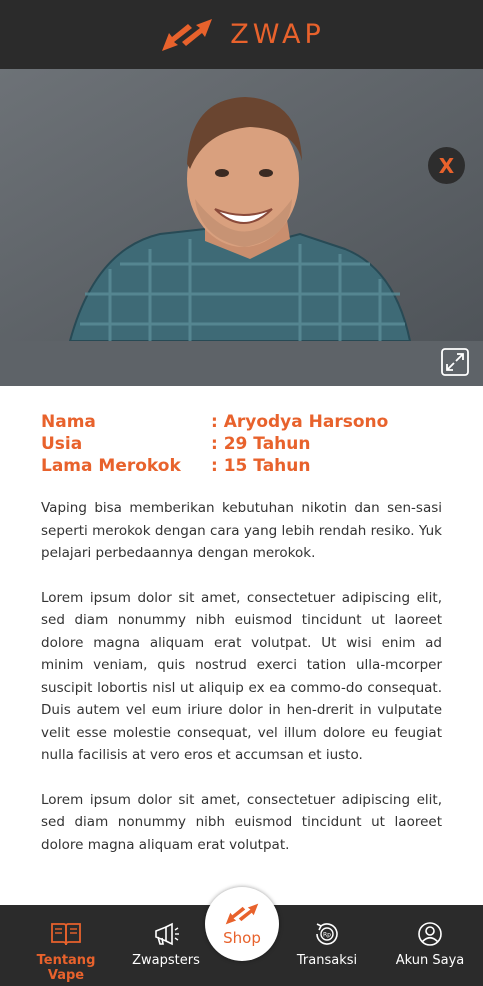 The height and width of the screenshot is (986, 483). I want to click on profile-row-smoking-duration: Lama Merokok : 15 Tahun, so click(241, 466).